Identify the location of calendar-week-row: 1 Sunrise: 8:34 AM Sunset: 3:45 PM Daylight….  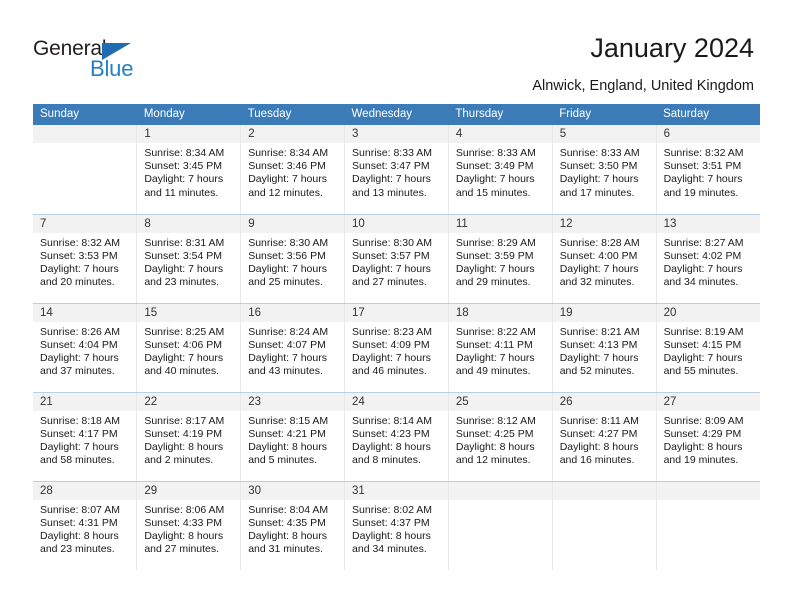
(396, 170).